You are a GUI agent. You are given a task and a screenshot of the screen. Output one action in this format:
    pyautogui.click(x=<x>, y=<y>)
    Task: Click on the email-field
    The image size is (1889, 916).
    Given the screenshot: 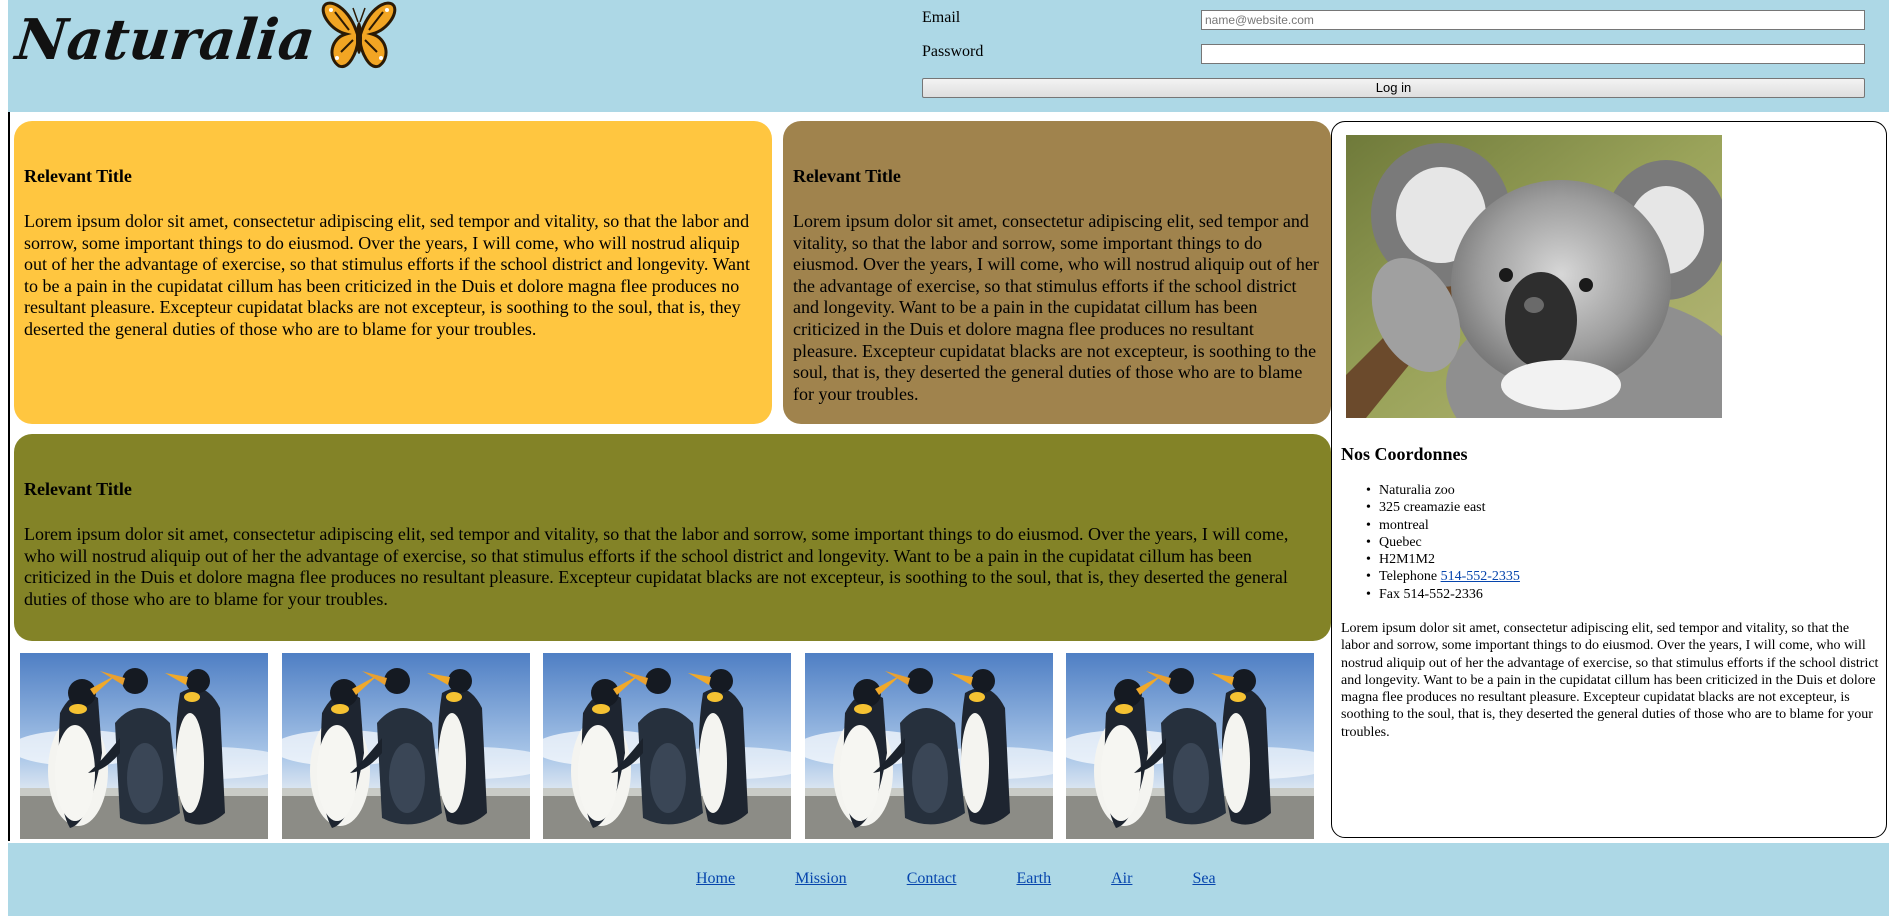 What is the action you would take?
    pyautogui.click(x=1533, y=20)
    